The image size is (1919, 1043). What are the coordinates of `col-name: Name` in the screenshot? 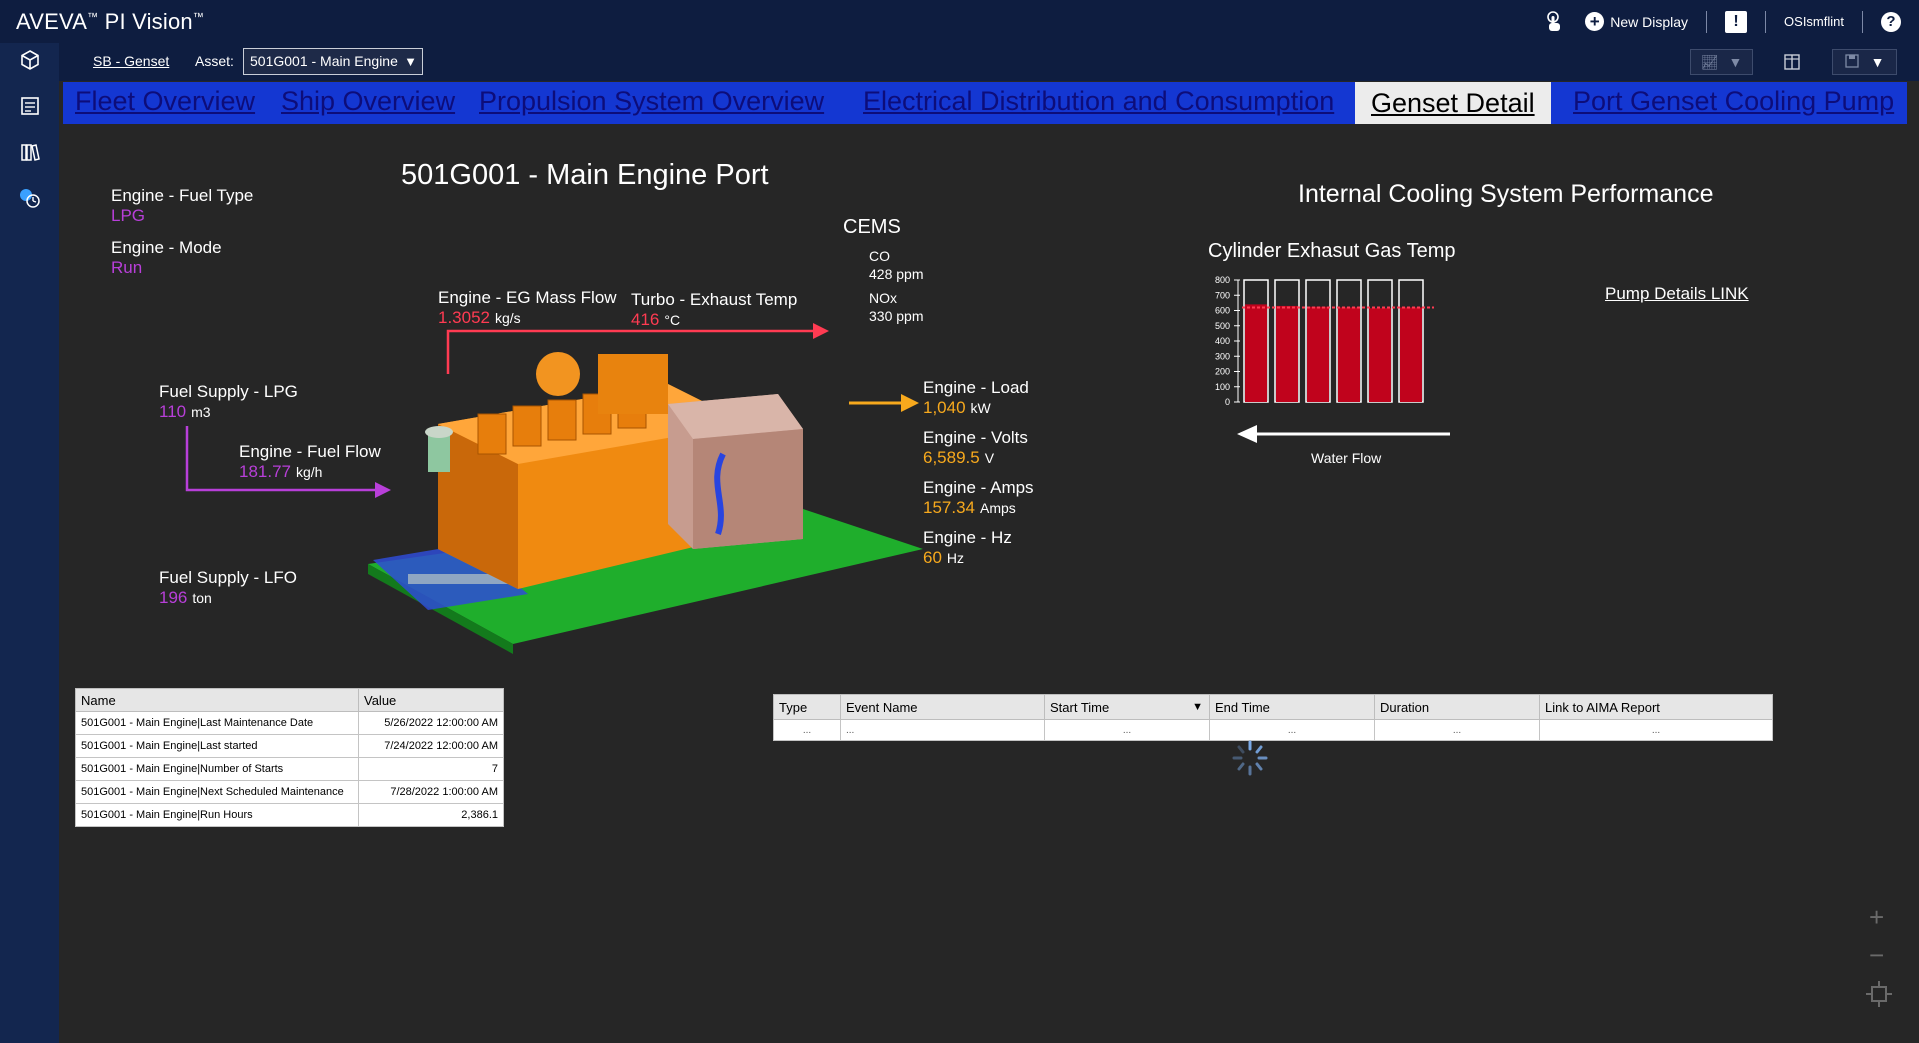 It's located at (217, 700).